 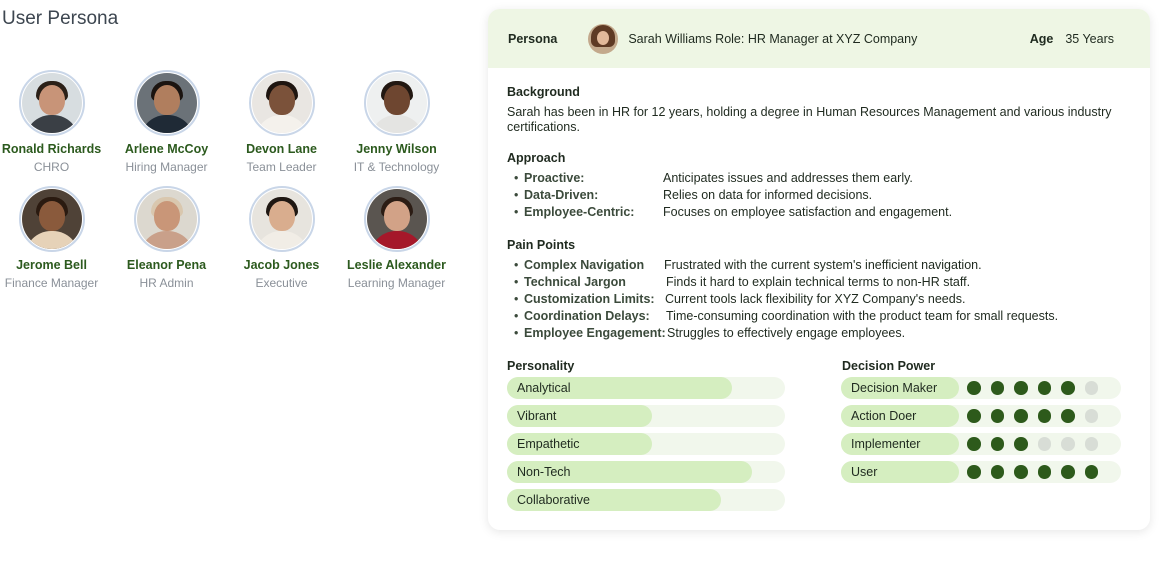 What do you see at coordinates (603, 38) in the screenshot?
I see `persona-avatar` at bounding box center [603, 38].